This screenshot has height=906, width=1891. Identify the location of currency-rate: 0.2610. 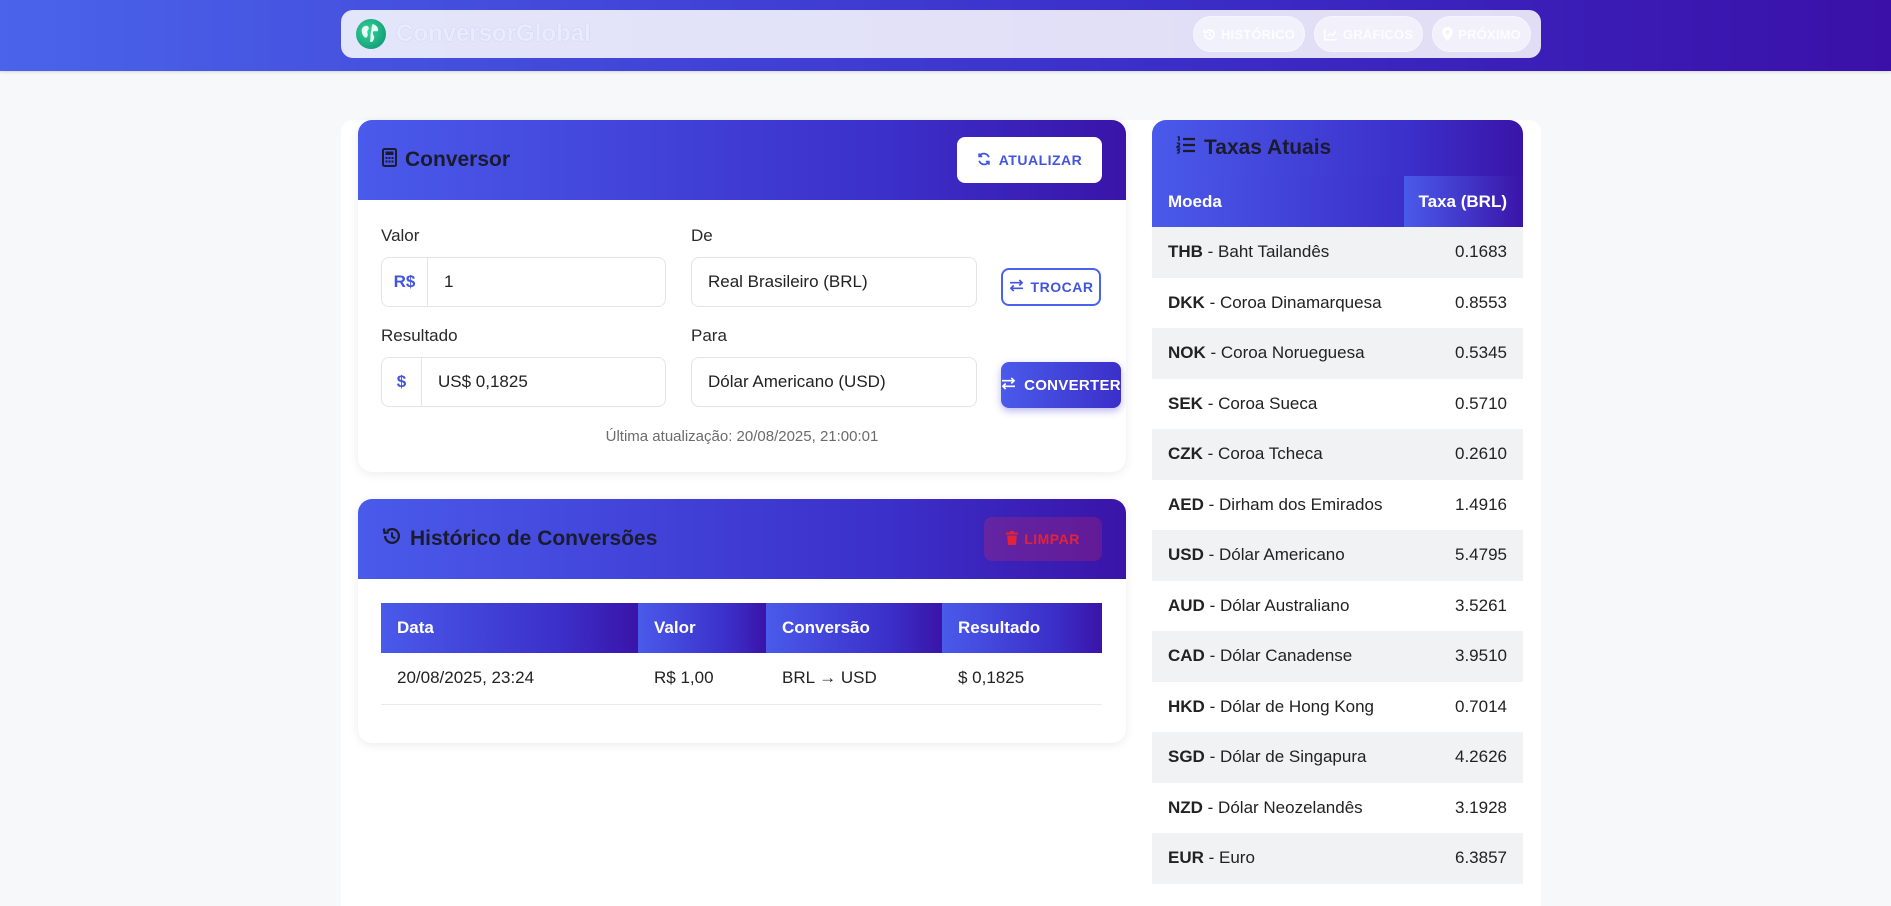
(1481, 454).